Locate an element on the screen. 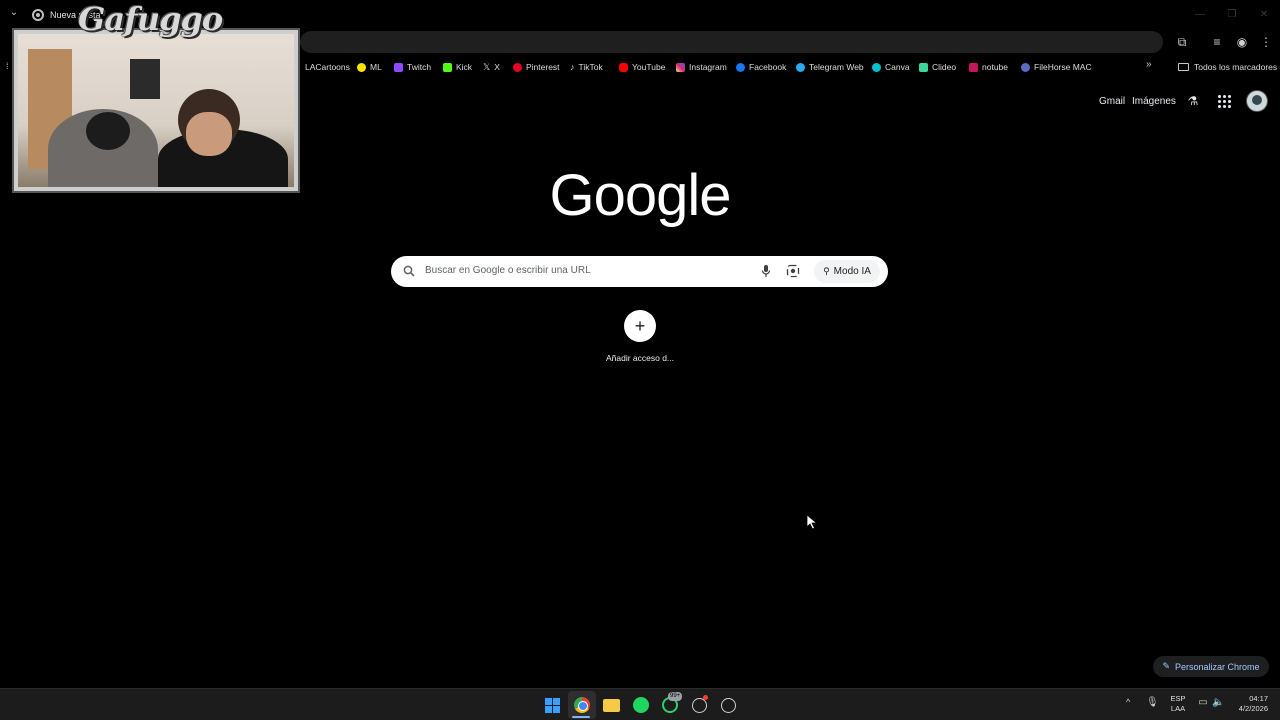 The height and width of the screenshot is (720, 1280). microphone-tray-icon: 🎙 is located at coordinates (1152, 703).